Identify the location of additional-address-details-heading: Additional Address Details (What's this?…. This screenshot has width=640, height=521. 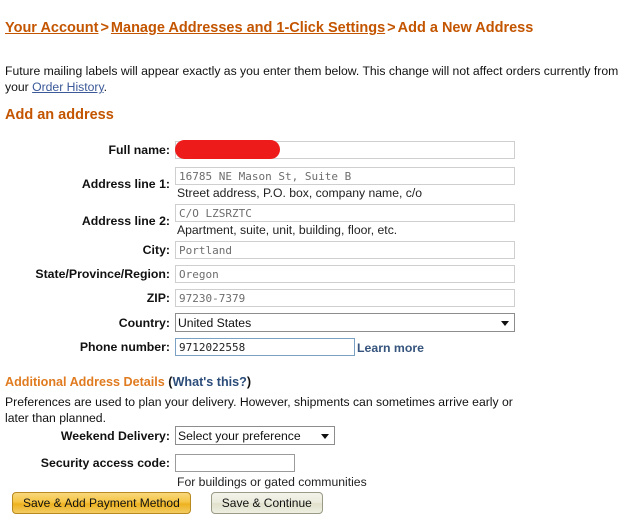
(128, 382).